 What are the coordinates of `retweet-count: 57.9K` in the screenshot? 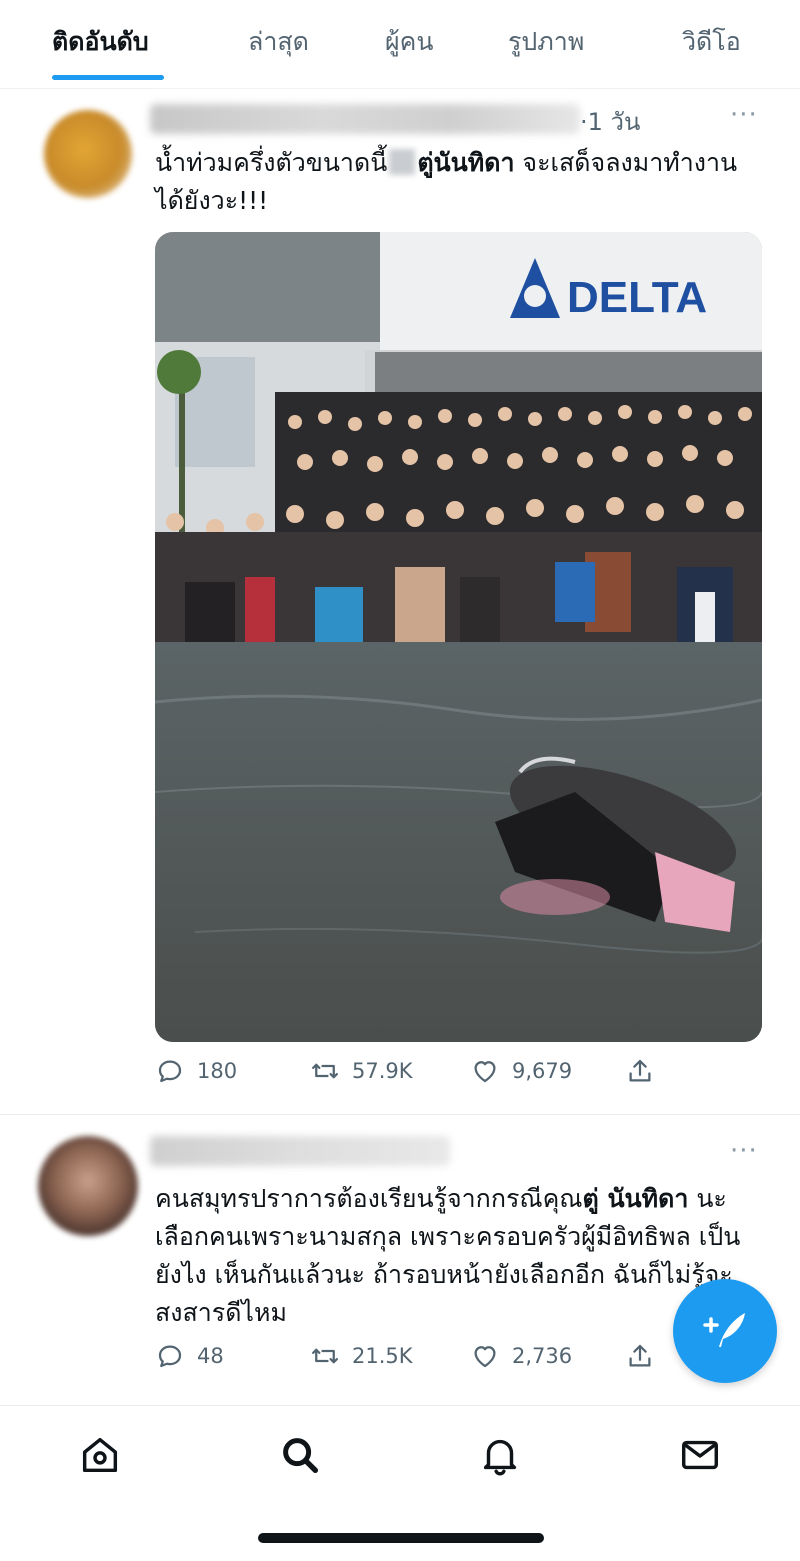 It's located at (382, 1071).